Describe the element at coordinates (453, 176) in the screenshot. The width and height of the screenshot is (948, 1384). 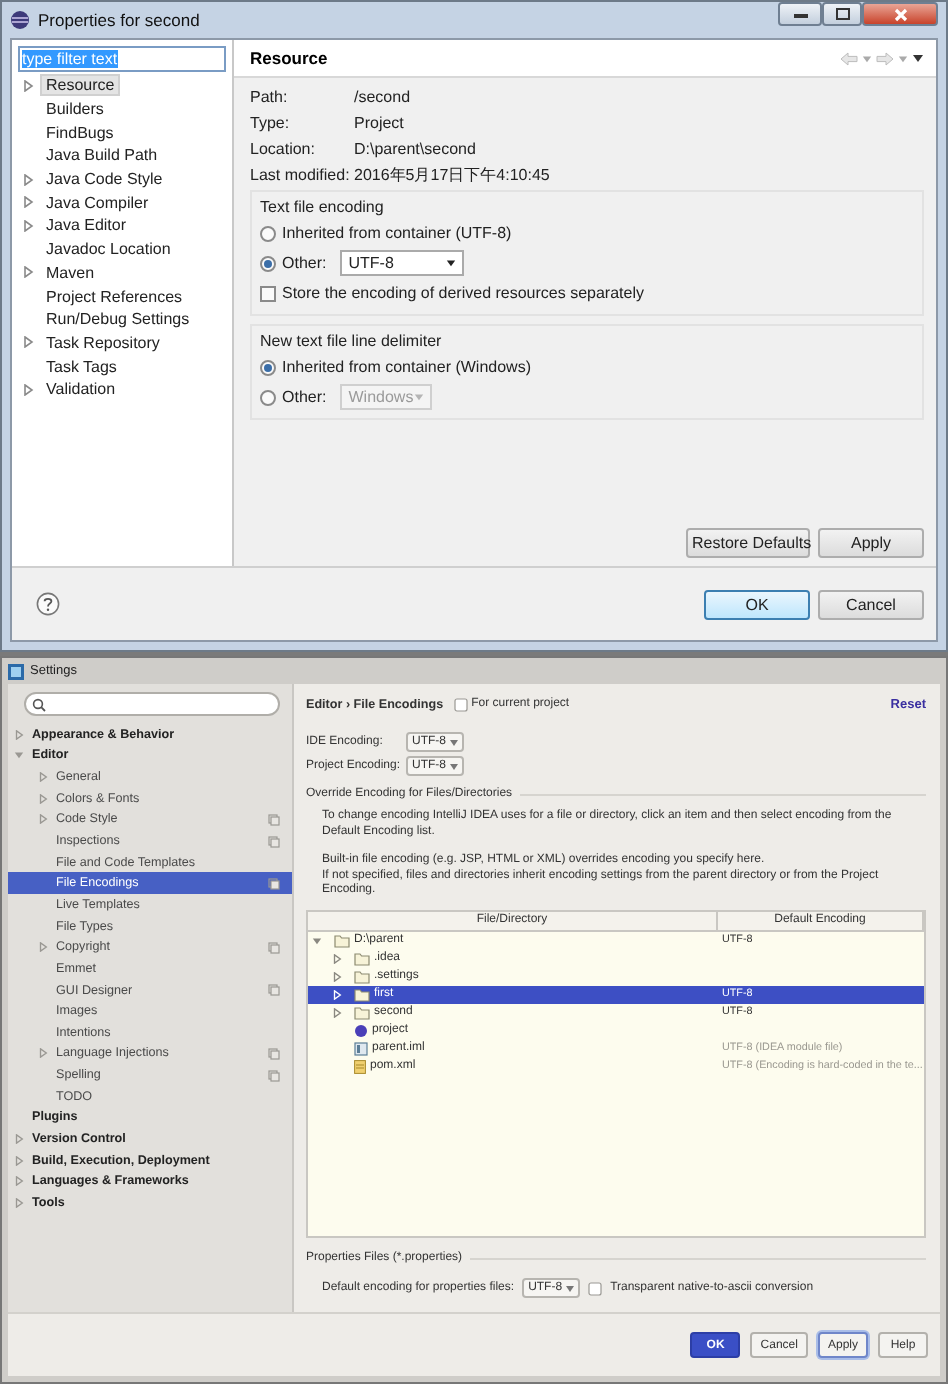
I see `info-value: 2016年5月17日下午4:10:45` at that location.